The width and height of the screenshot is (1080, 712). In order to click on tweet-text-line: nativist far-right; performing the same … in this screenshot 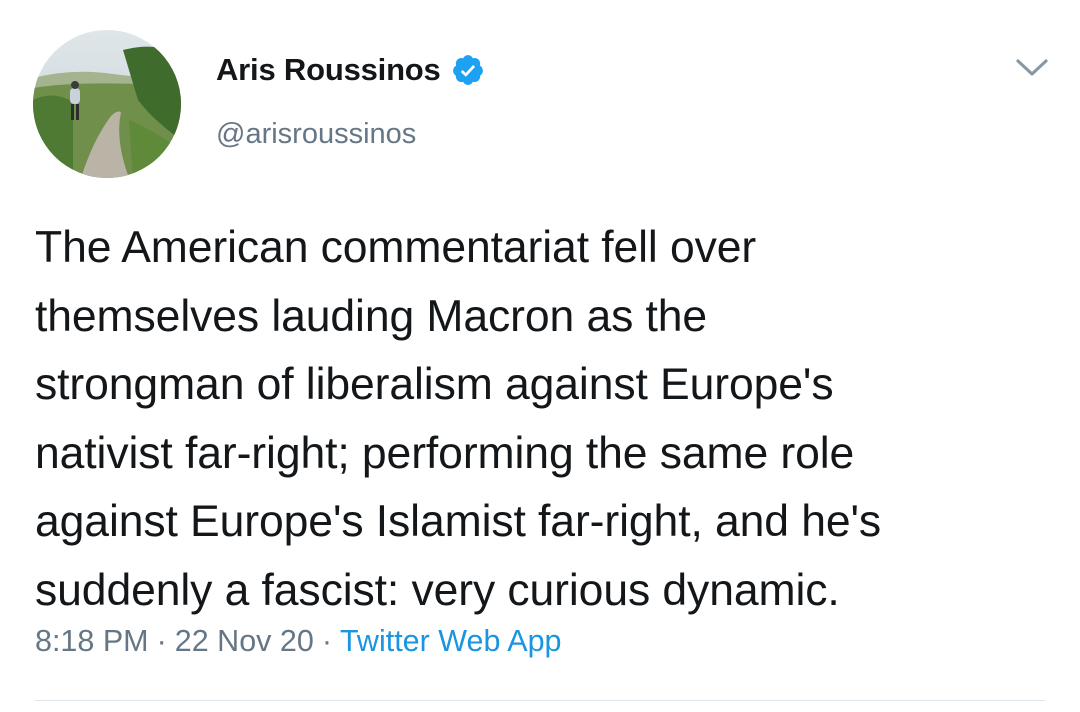, I will do `click(445, 453)`.